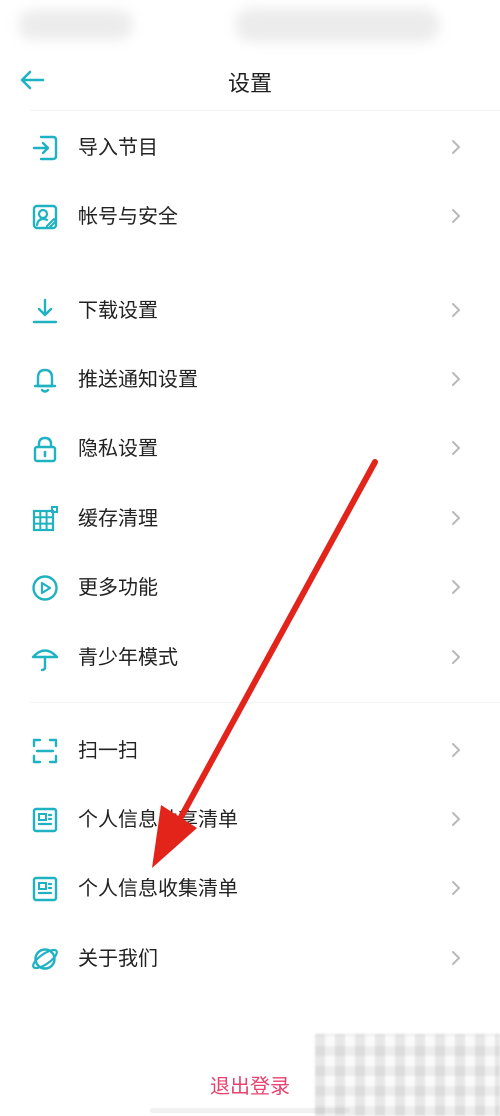  I want to click on lock-icon, so click(45, 449).